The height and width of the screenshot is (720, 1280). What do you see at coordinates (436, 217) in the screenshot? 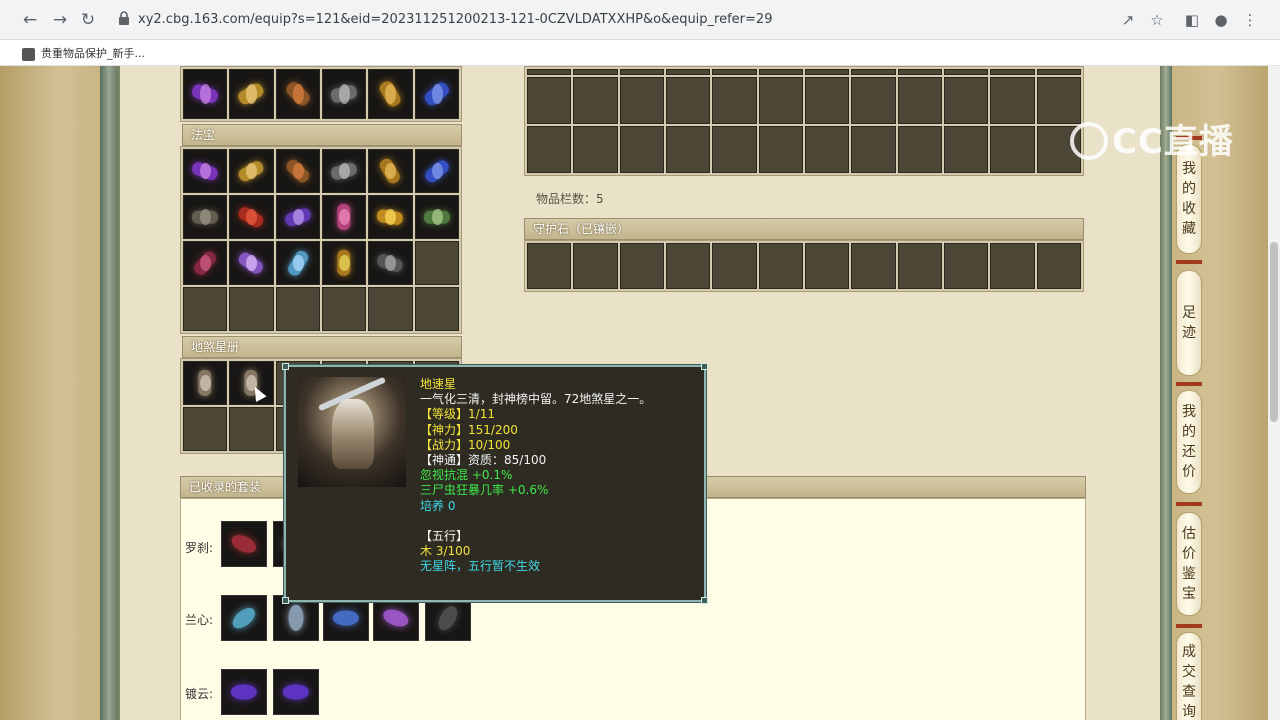
I see `green-jade-icon` at bounding box center [436, 217].